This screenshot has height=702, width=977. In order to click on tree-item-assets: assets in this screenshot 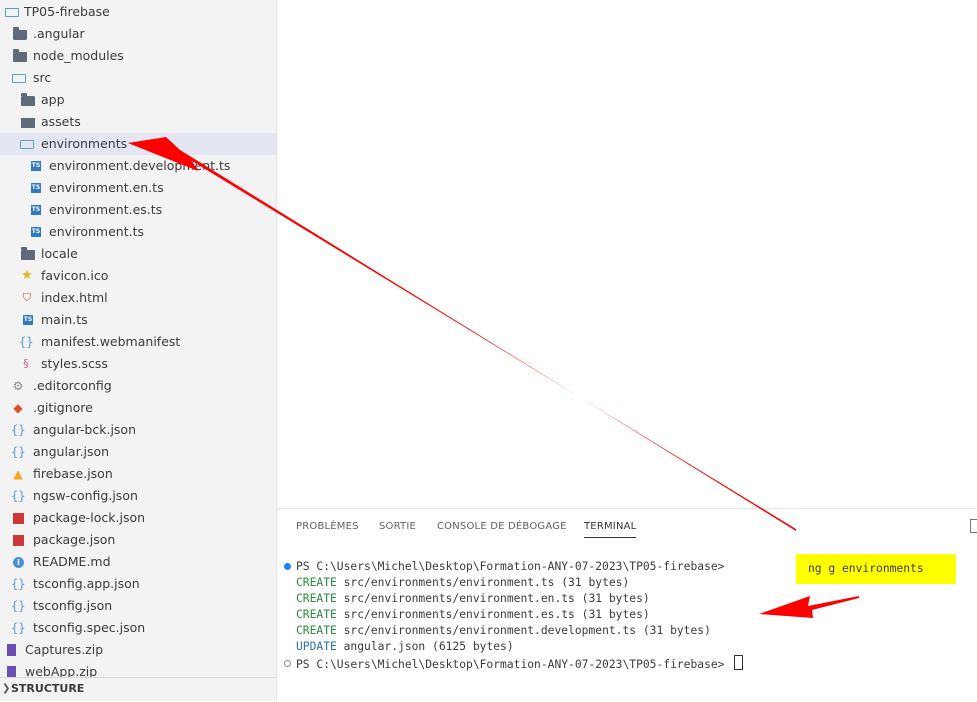, I will do `click(138, 122)`.